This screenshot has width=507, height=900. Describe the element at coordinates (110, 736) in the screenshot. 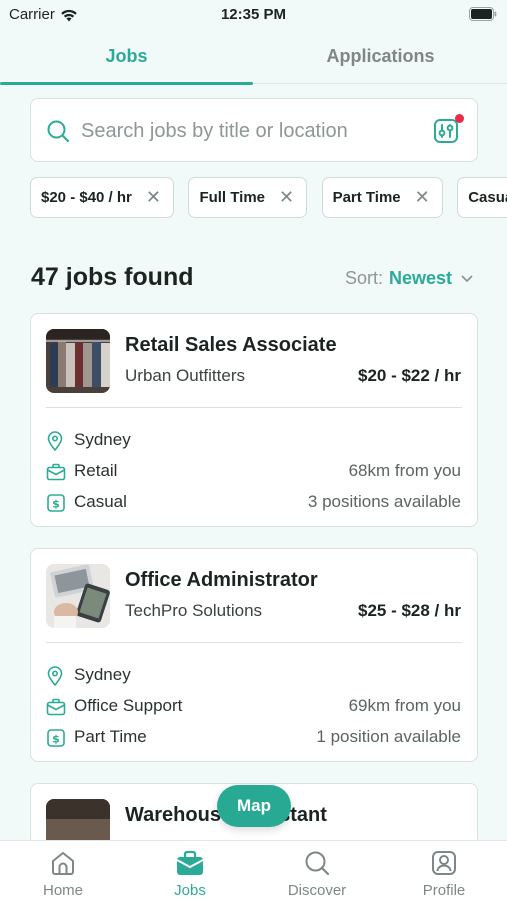

I see `job-type: Part Time` at that location.